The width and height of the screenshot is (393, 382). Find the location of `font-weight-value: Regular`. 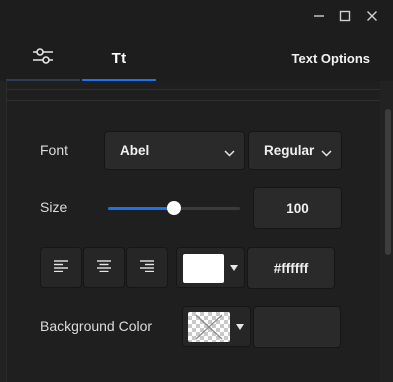

font-weight-value: Regular is located at coordinates (289, 150).